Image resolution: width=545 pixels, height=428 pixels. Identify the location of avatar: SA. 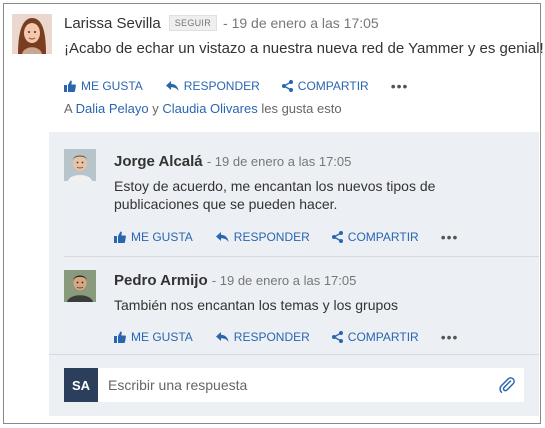
(81, 385).